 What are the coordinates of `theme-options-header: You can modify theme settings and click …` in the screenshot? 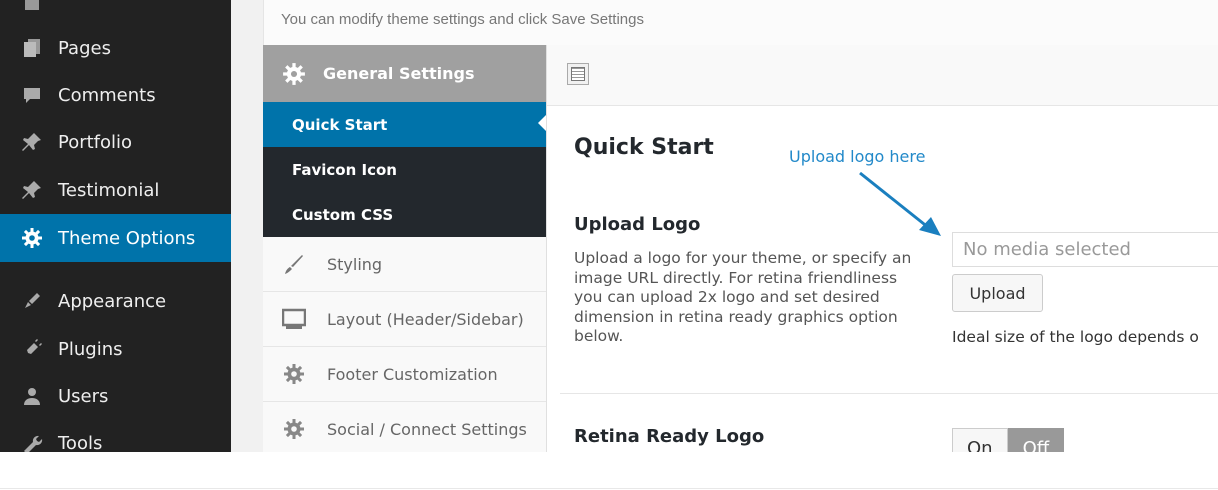 It's located at (740, 22).